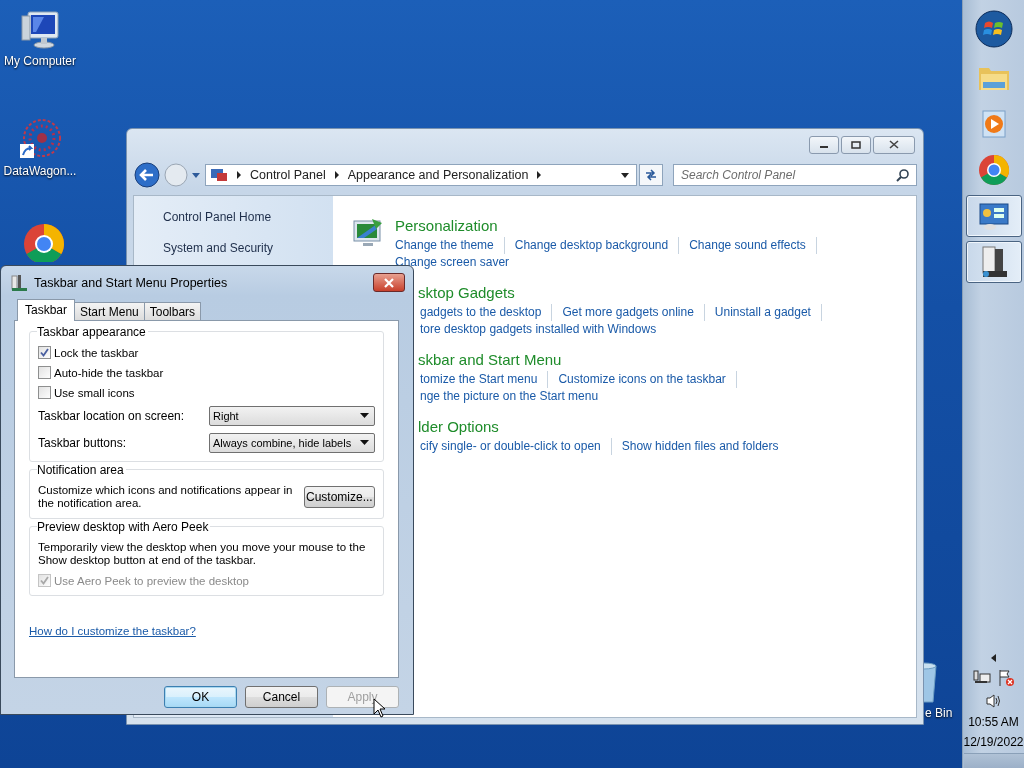 Image resolution: width=1024 pixels, height=768 pixels. Describe the element at coordinates (993, 742) in the screenshot. I see `clock-date: 12/19/2022` at that location.